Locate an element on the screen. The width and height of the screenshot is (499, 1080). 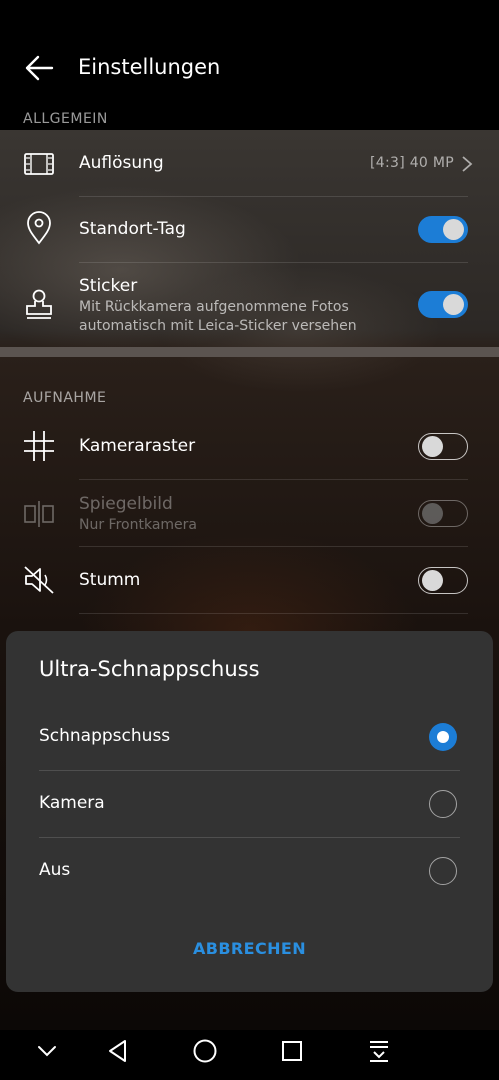
dialog-title: Ultra-Schnappschuss is located at coordinates (149, 669).